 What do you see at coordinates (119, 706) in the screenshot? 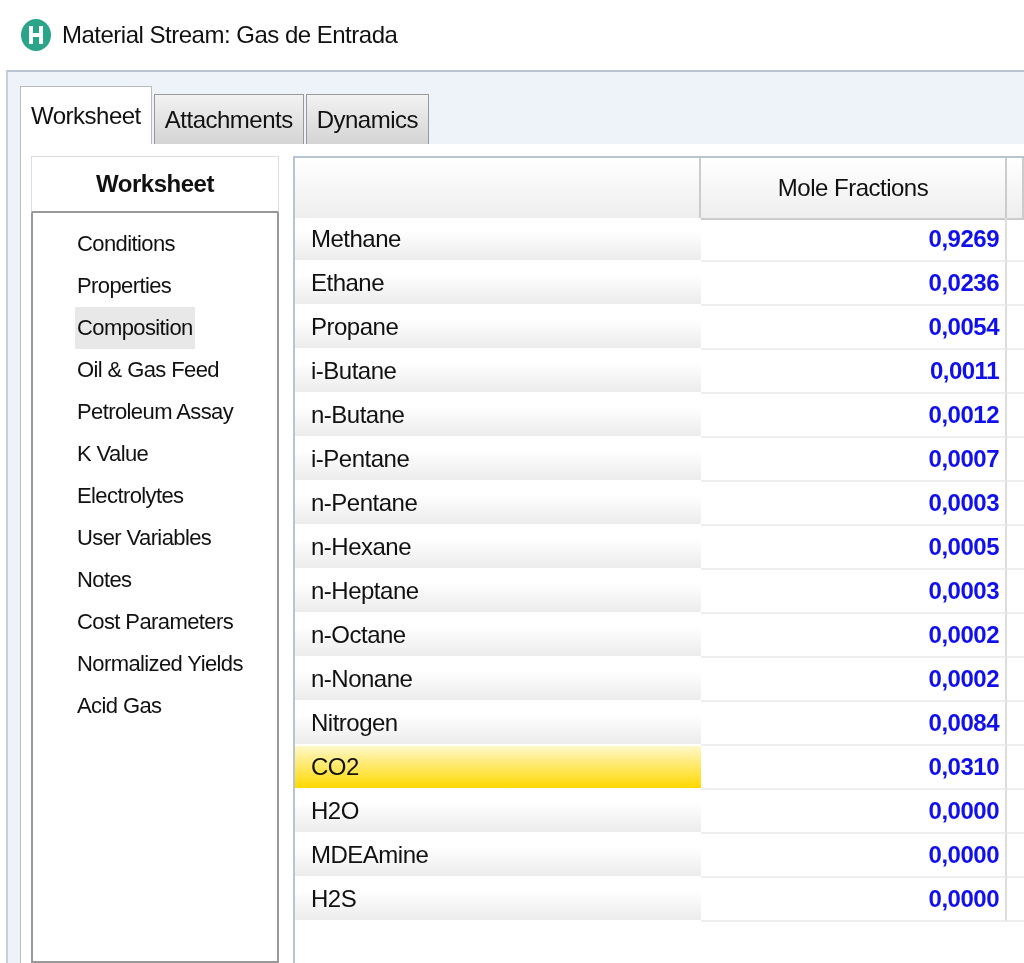
I see `sidebar-item: Acid Gas` at bounding box center [119, 706].